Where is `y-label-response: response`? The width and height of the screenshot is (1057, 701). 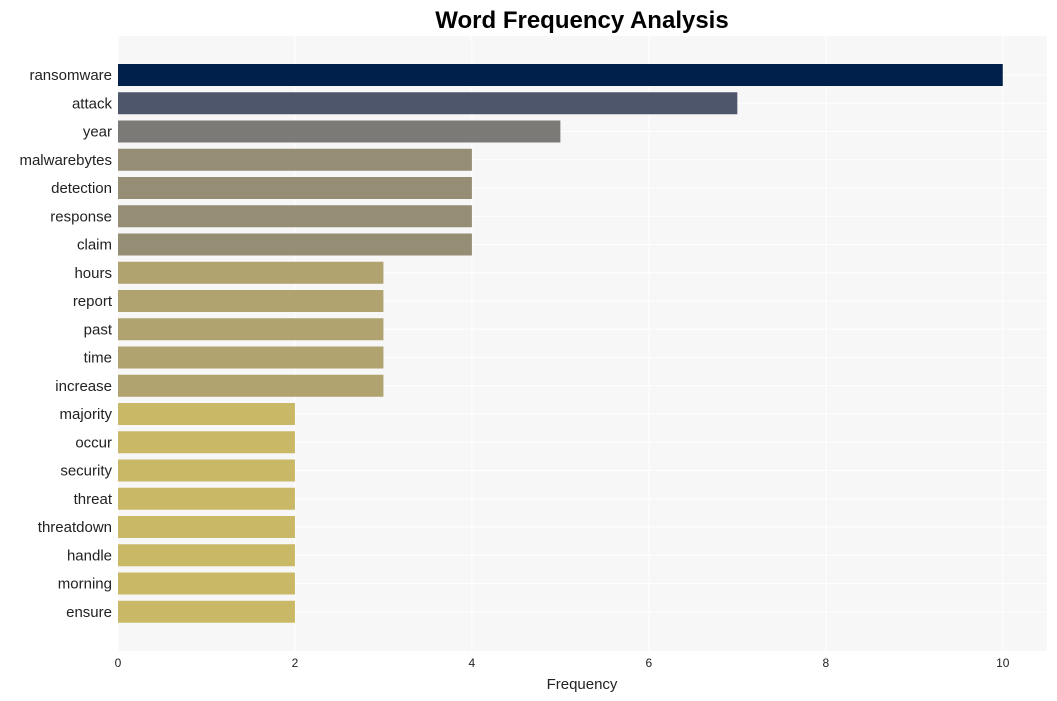
y-label-response: response is located at coordinates (81, 216).